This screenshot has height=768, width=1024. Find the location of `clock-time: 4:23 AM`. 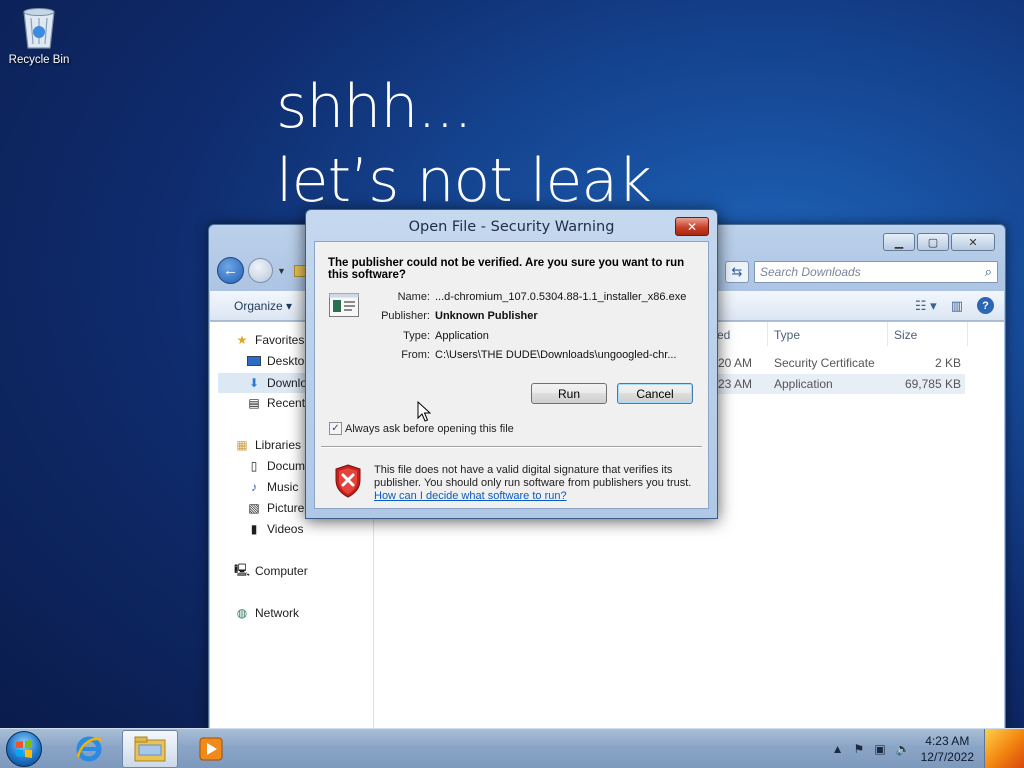

clock-time: 4:23 AM is located at coordinates (947, 741).